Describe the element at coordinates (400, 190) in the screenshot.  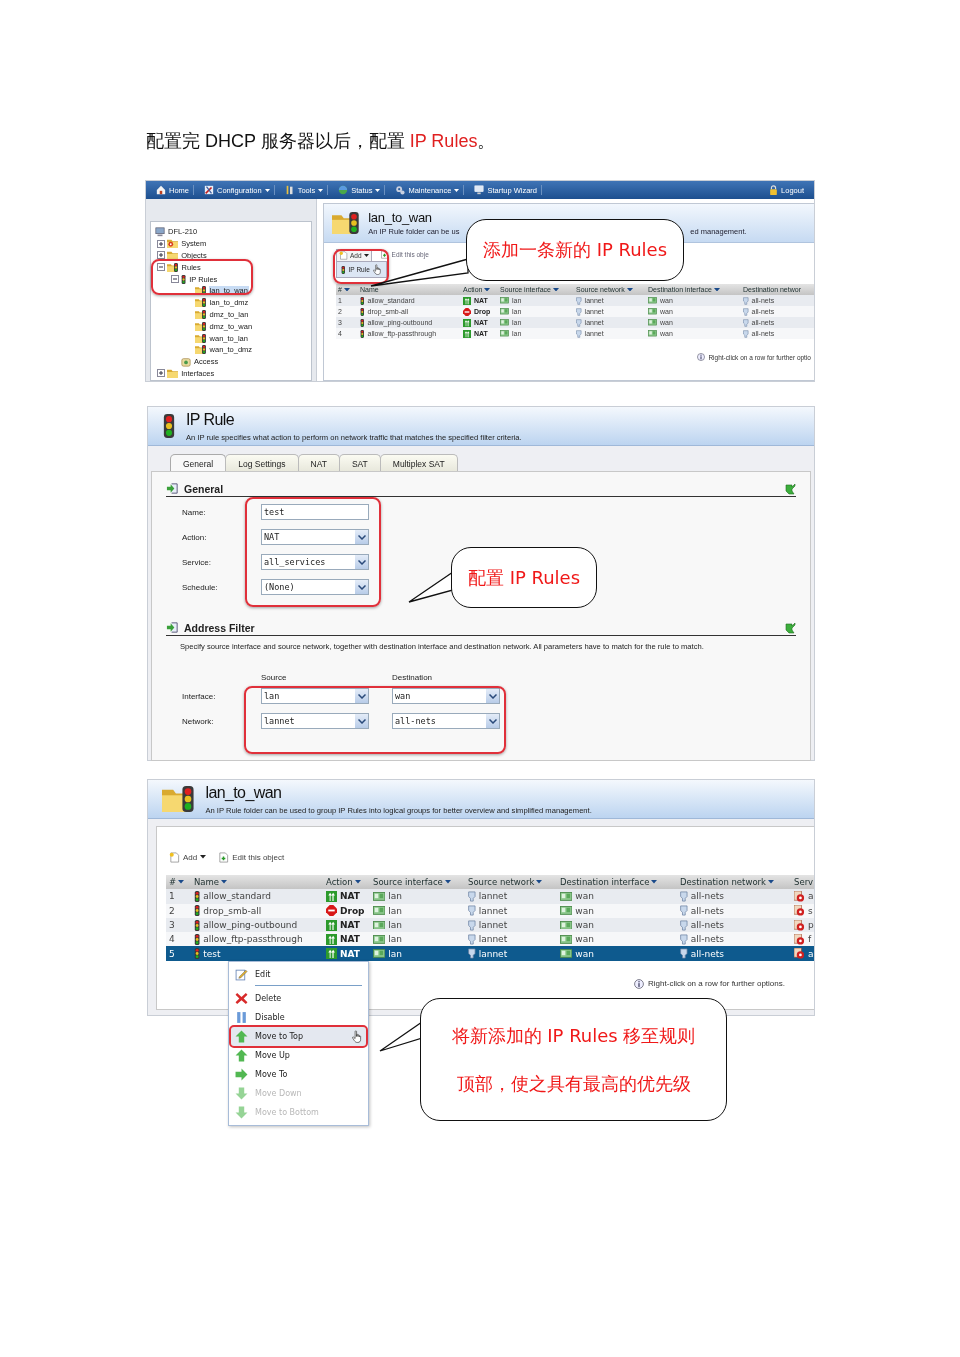
I see `gear-icon` at that location.